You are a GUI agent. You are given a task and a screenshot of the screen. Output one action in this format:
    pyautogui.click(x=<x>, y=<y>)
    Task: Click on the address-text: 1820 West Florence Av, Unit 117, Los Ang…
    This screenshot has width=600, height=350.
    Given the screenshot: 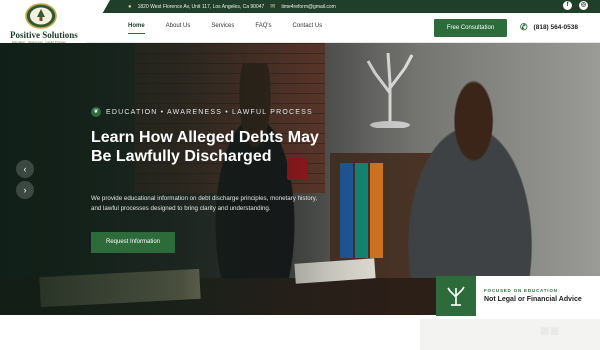 What is the action you would take?
    pyautogui.click(x=201, y=6)
    